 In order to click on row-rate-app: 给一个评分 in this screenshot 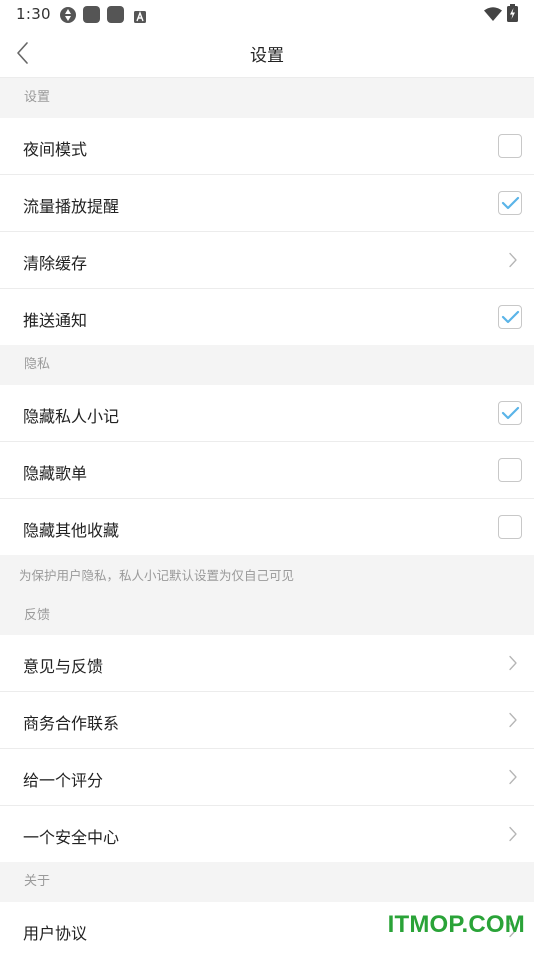, I will do `click(267, 777)`.